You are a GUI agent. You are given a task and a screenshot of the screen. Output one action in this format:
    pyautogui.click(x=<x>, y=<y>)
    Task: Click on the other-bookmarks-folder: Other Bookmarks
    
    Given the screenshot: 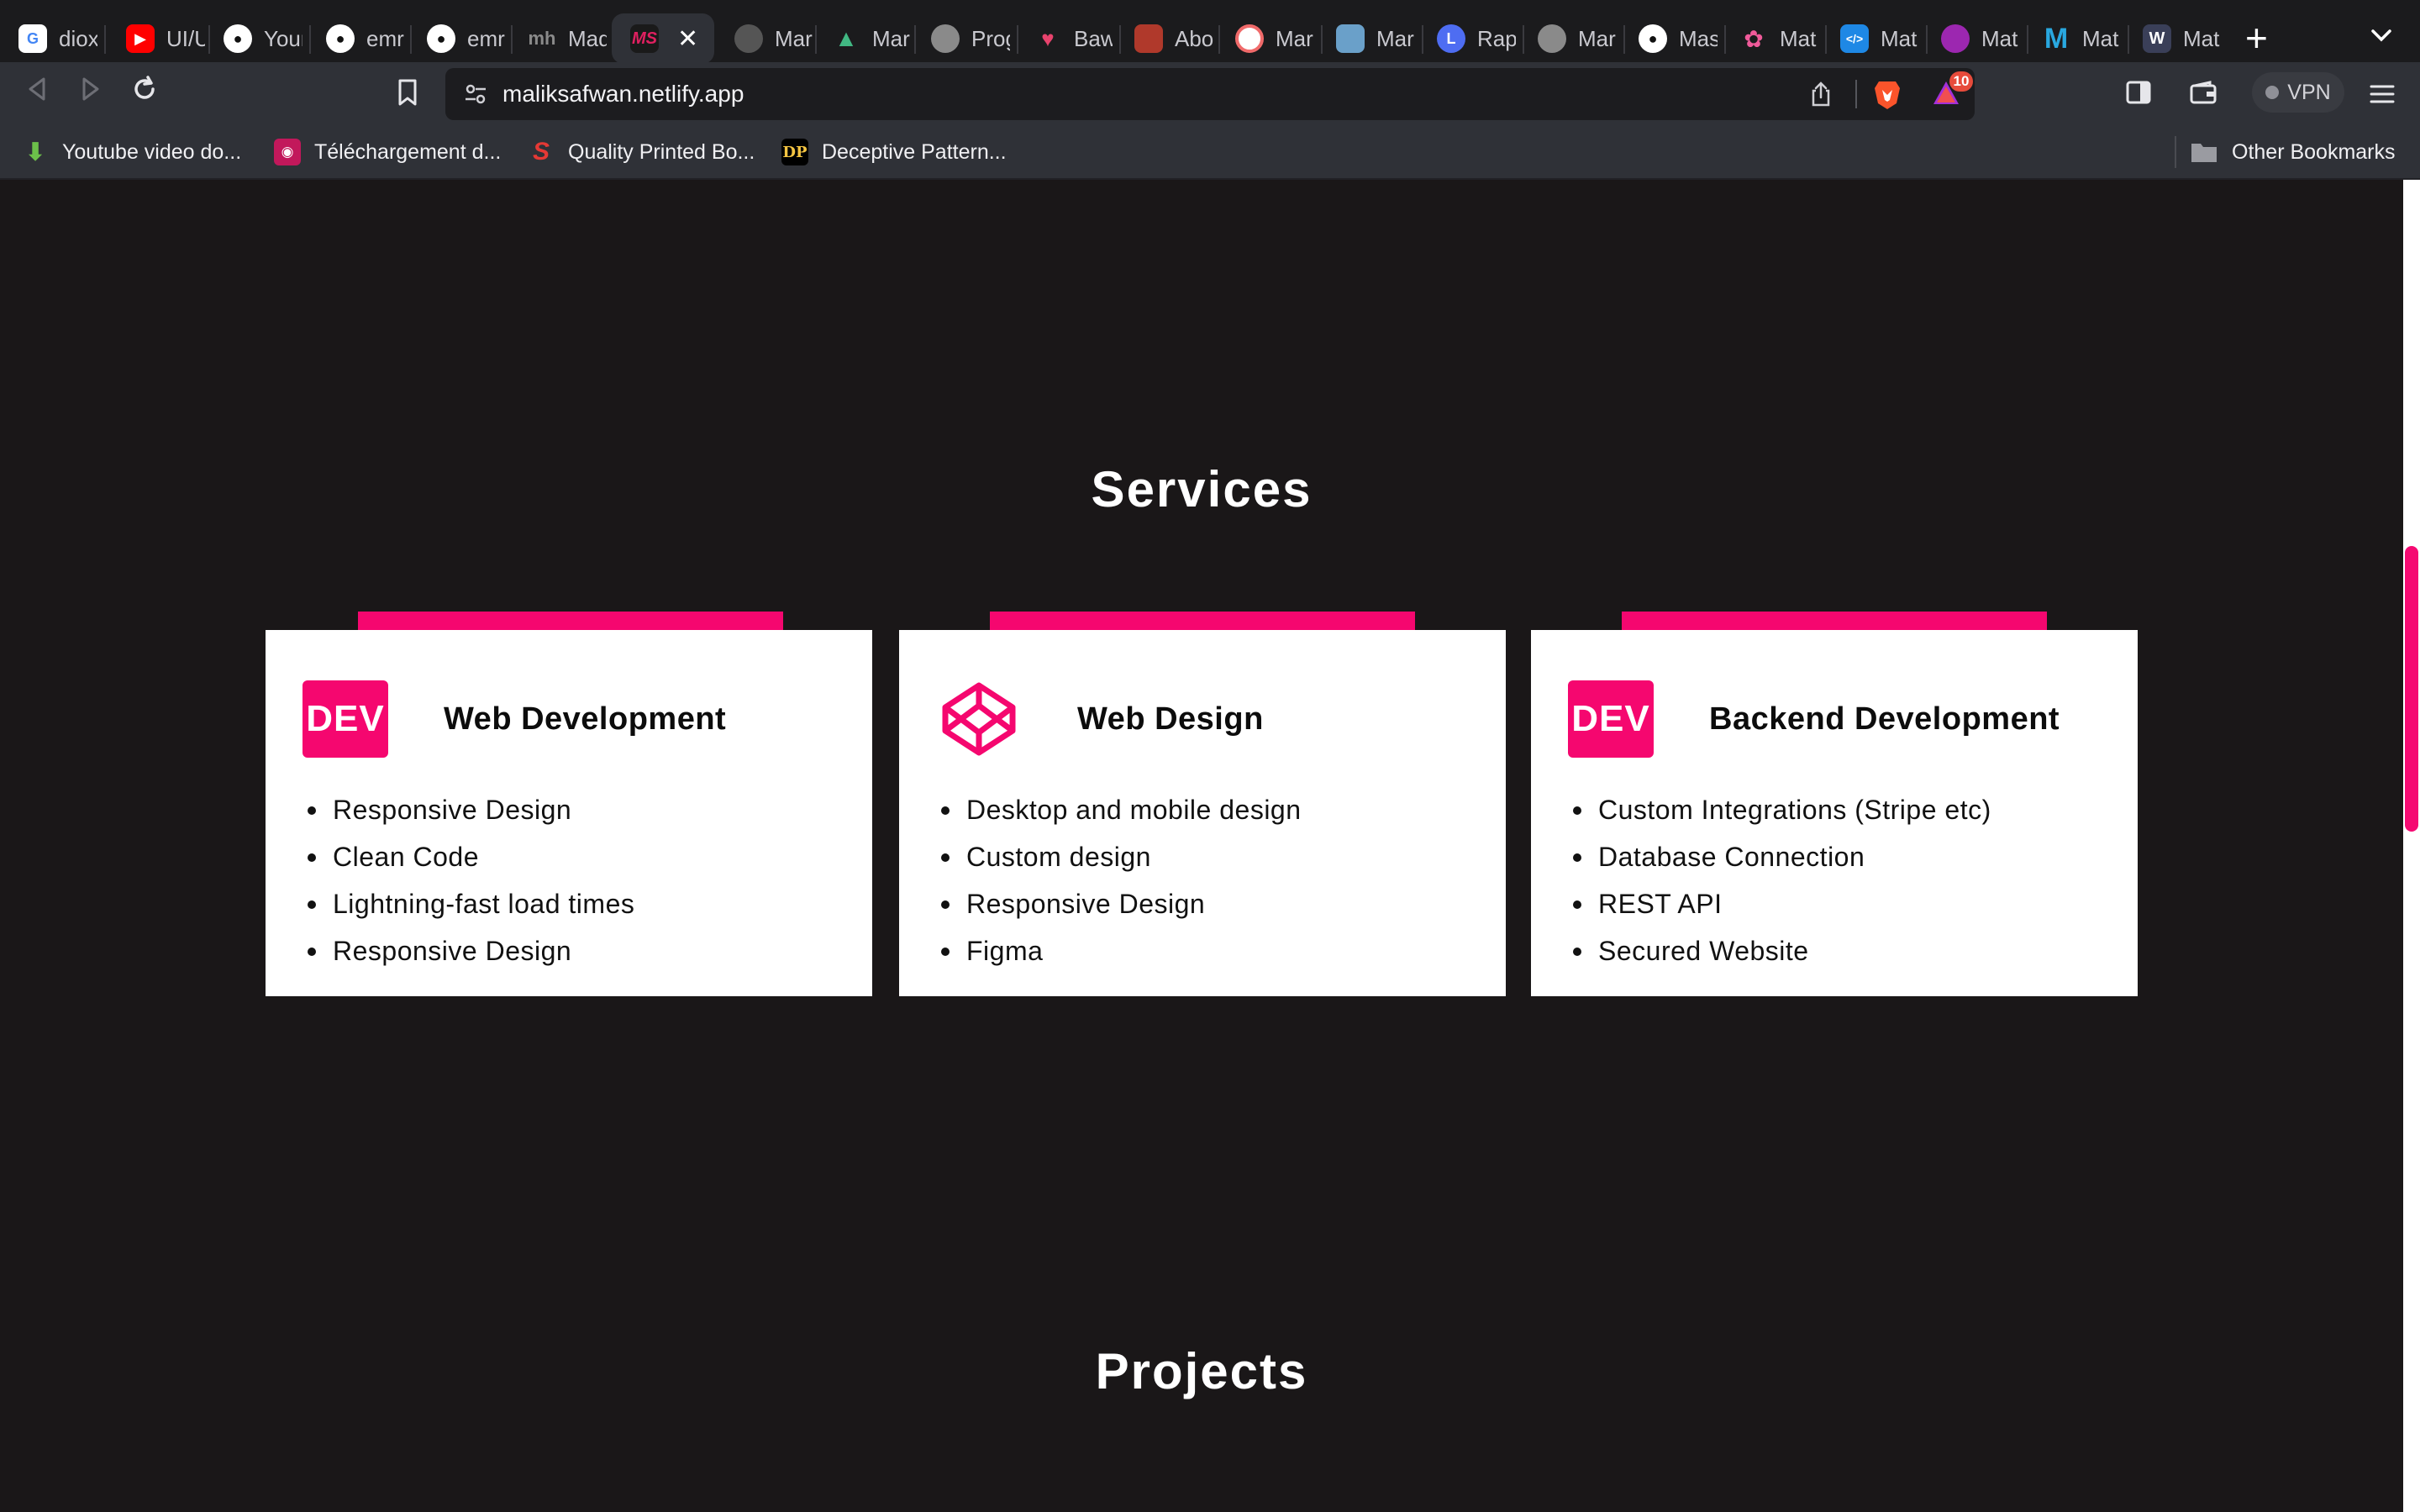 What is the action you would take?
    pyautogui.click(x=2293, y=152)
    